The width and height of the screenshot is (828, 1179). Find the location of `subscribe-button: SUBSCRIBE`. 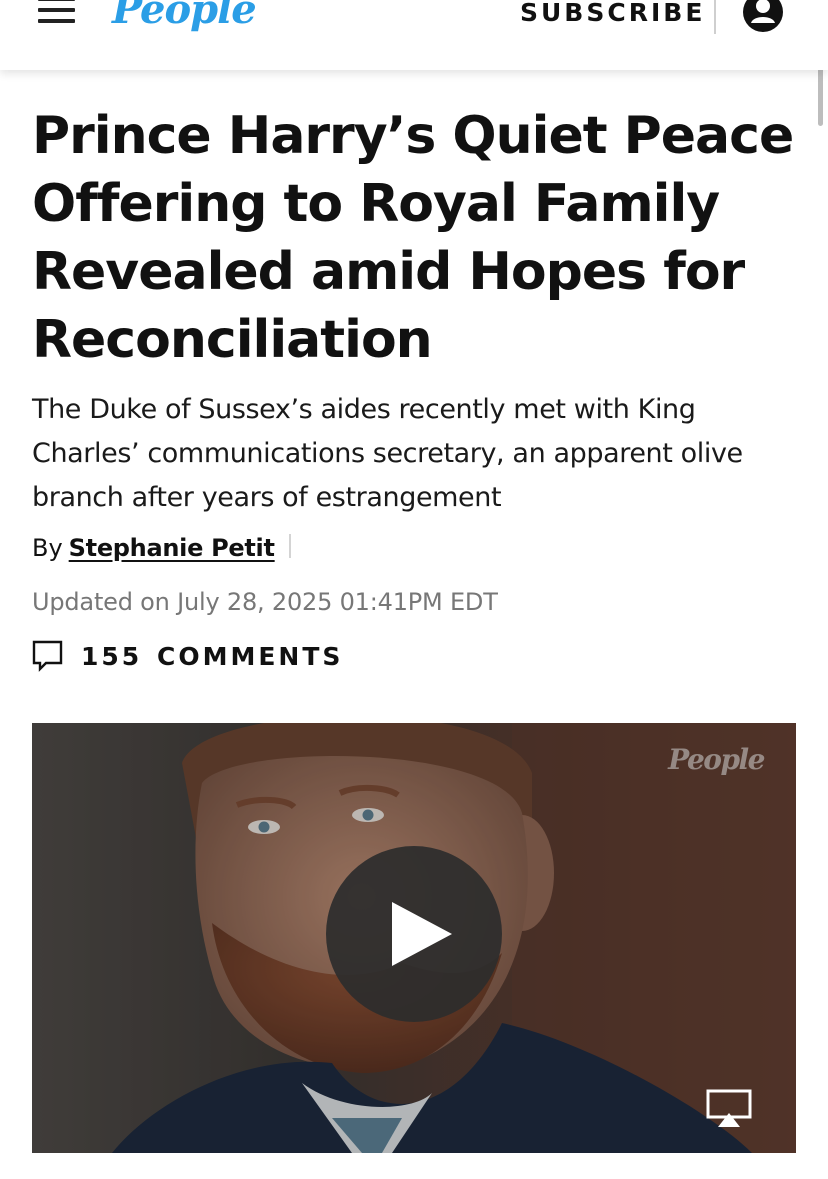

subscribe-button: SUBSCRIBE is located at coordinates (612, 15).